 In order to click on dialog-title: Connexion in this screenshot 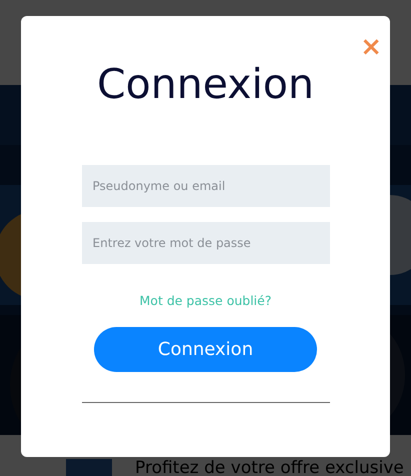, I will do `click(205, 84)`.